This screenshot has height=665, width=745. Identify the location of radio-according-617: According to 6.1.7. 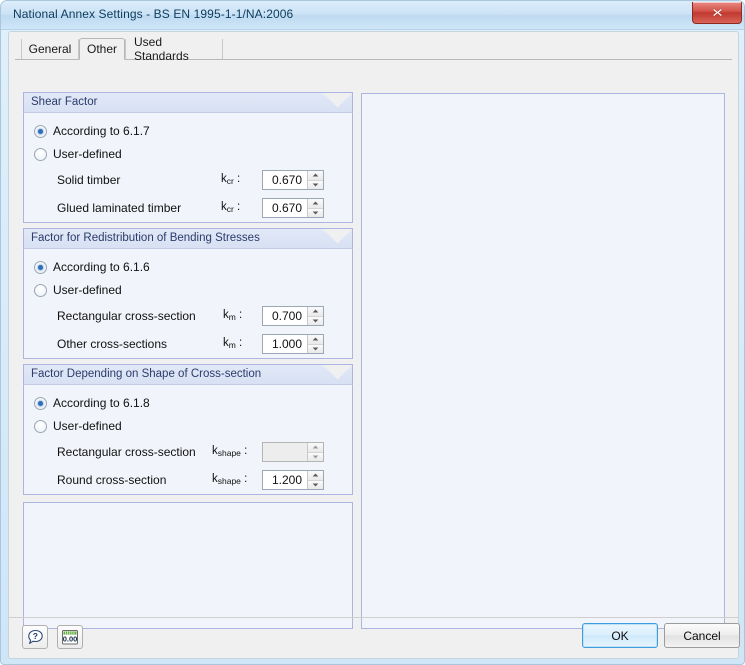
(92, 131).